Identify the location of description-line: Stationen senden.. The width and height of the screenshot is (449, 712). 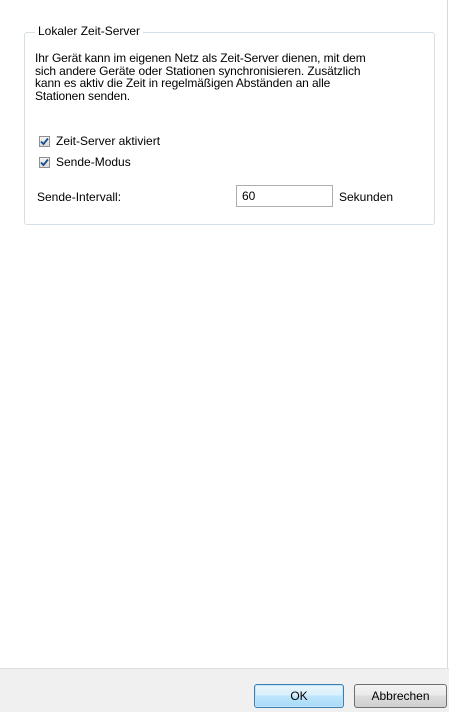
(83, 95).